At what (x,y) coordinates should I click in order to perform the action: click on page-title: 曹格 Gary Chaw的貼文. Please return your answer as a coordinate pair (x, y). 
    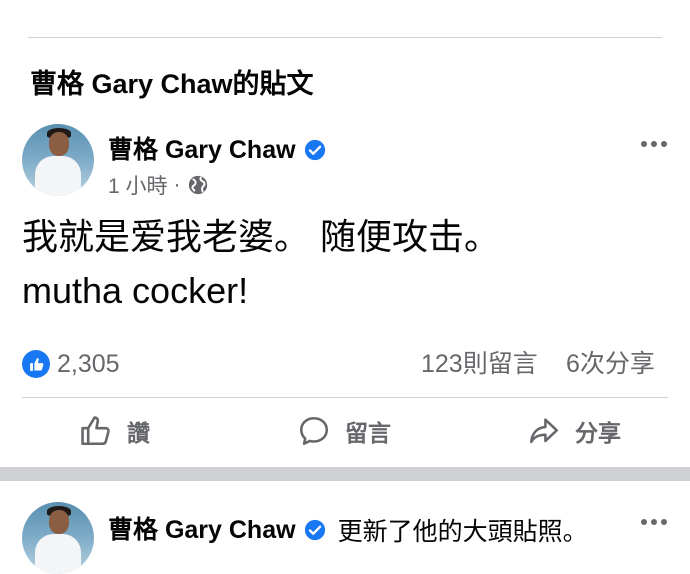
    Looking at the image, I should click on (172, 84).